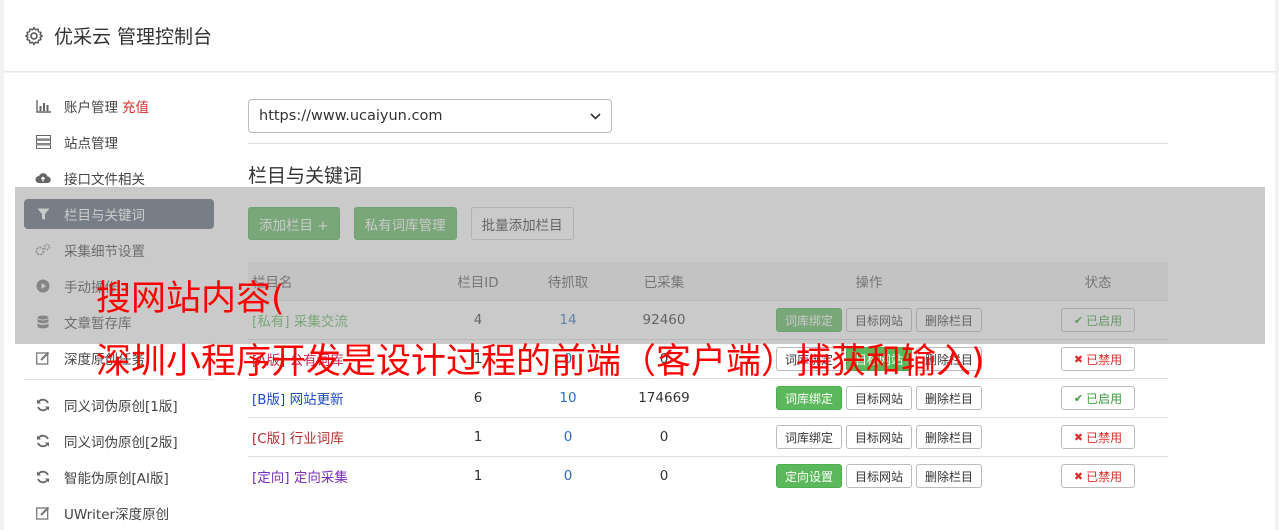 The width and height of the screenshot is (1279, 530). I want to click on table-row: [C版] 行业词库 1 0 0 词库绑定 目标网站 删除栏目 ✖ 已禁用, so click(708, 436).